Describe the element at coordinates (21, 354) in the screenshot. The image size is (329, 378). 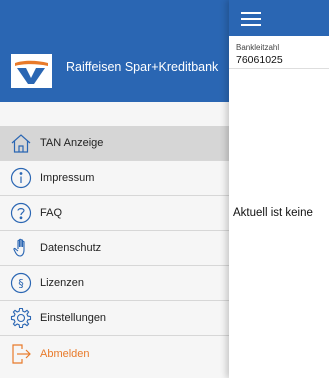
I see `logout-icon` at that location.